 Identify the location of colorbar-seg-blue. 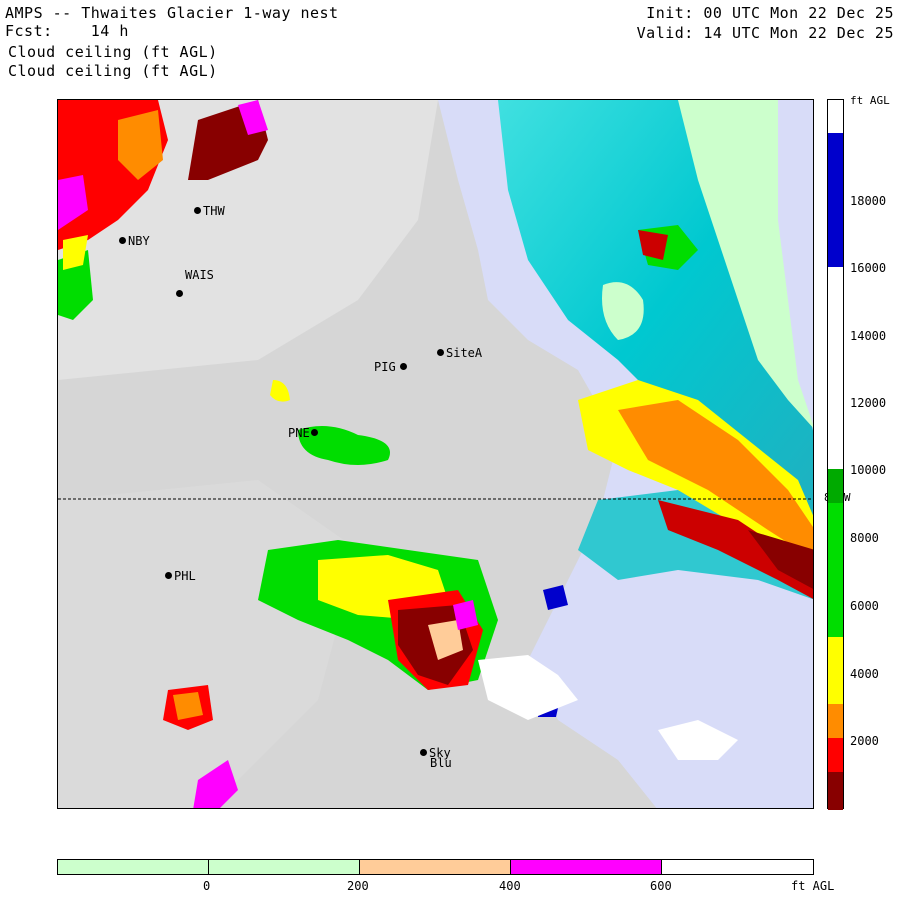
(835, 200).